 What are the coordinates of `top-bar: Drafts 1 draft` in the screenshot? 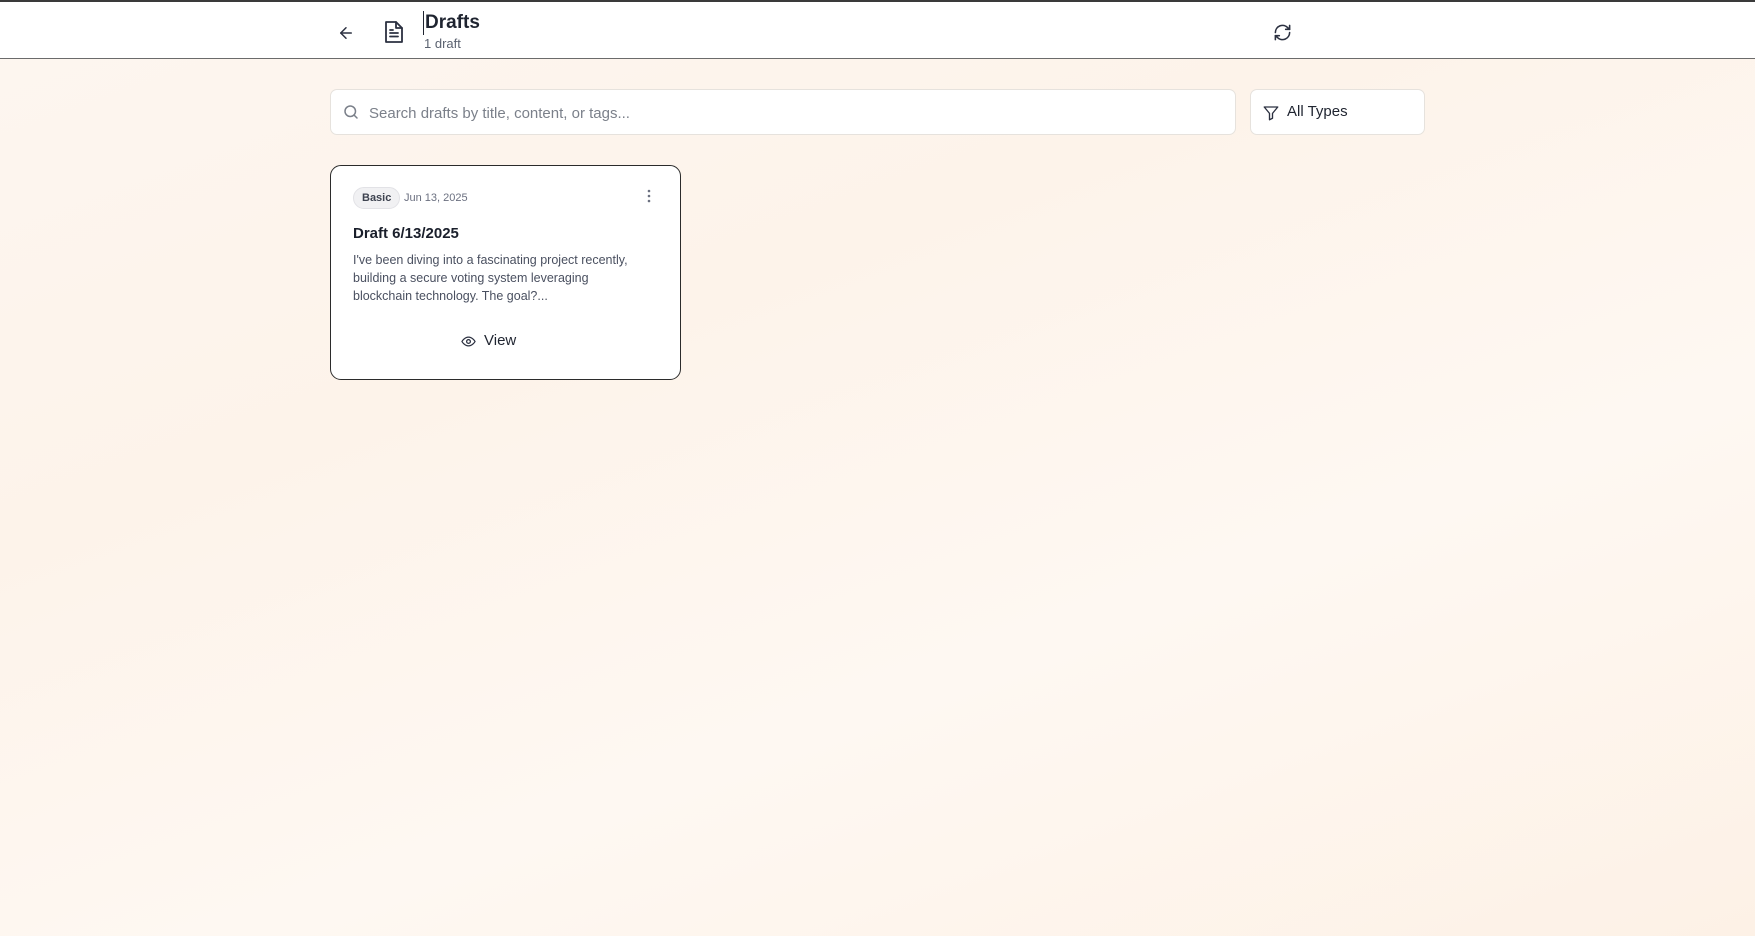 It's located at (877, 29).